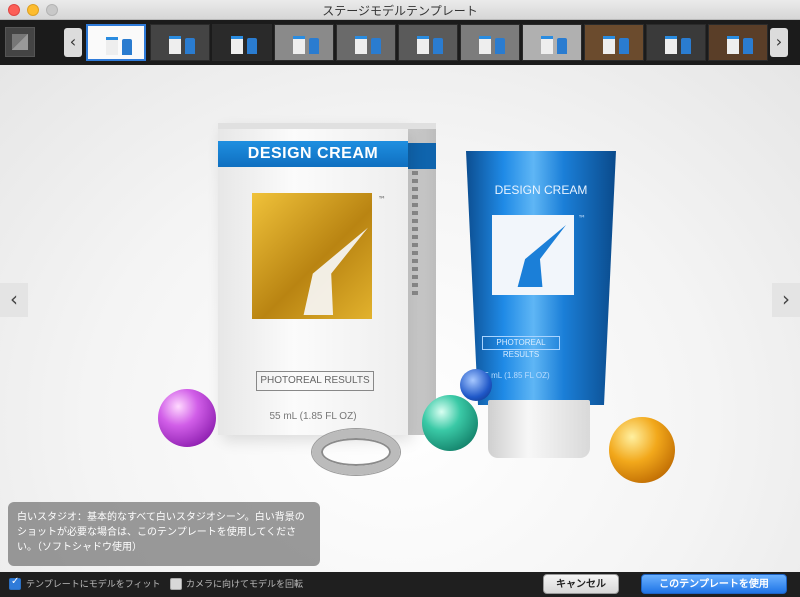  What do you see at coordinates (93, 583) in the screenshot?
I see `fit-model-label: テンプレートにモデルをフィット` at bounding box center [93, 583].